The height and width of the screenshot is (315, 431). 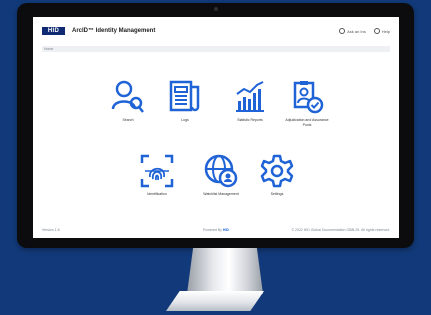 I want to click on powered-prefix: Powered By, so click(x=212, y=230).